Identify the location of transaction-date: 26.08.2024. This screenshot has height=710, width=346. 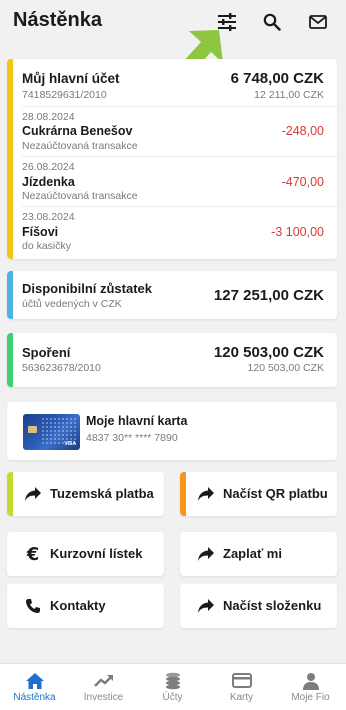
(48, 167).